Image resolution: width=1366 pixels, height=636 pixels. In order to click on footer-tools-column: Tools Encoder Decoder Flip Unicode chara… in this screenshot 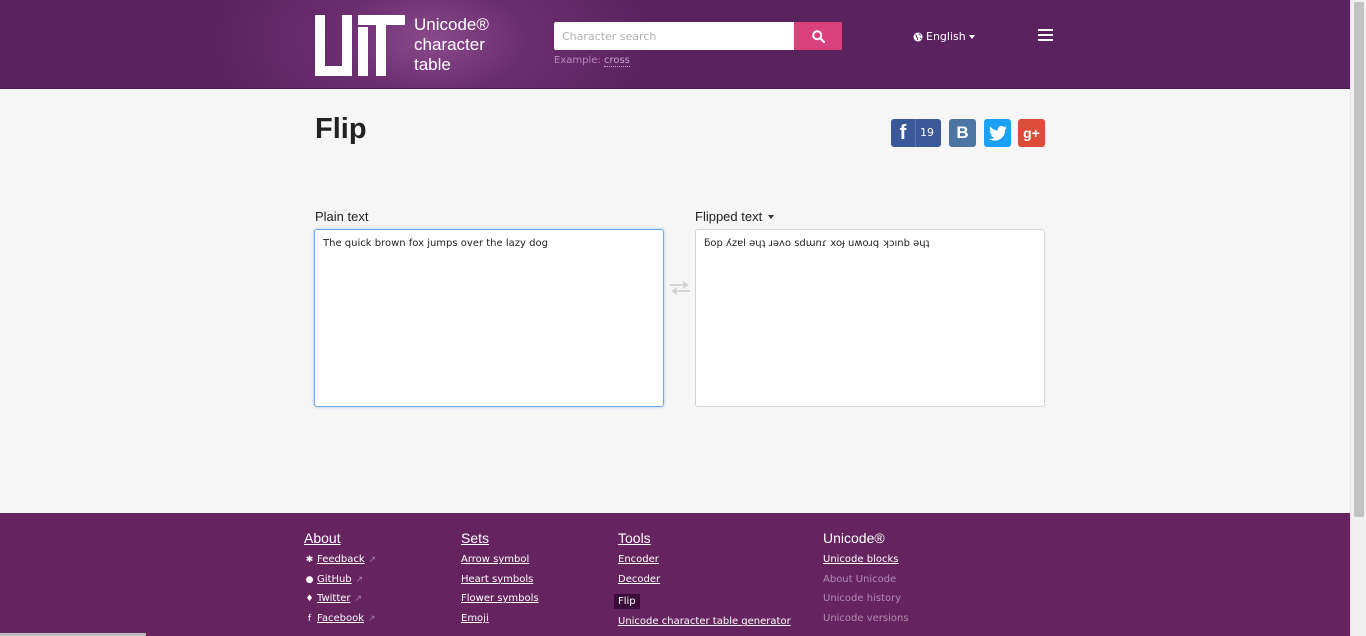, I will do `click(702, 581)`.